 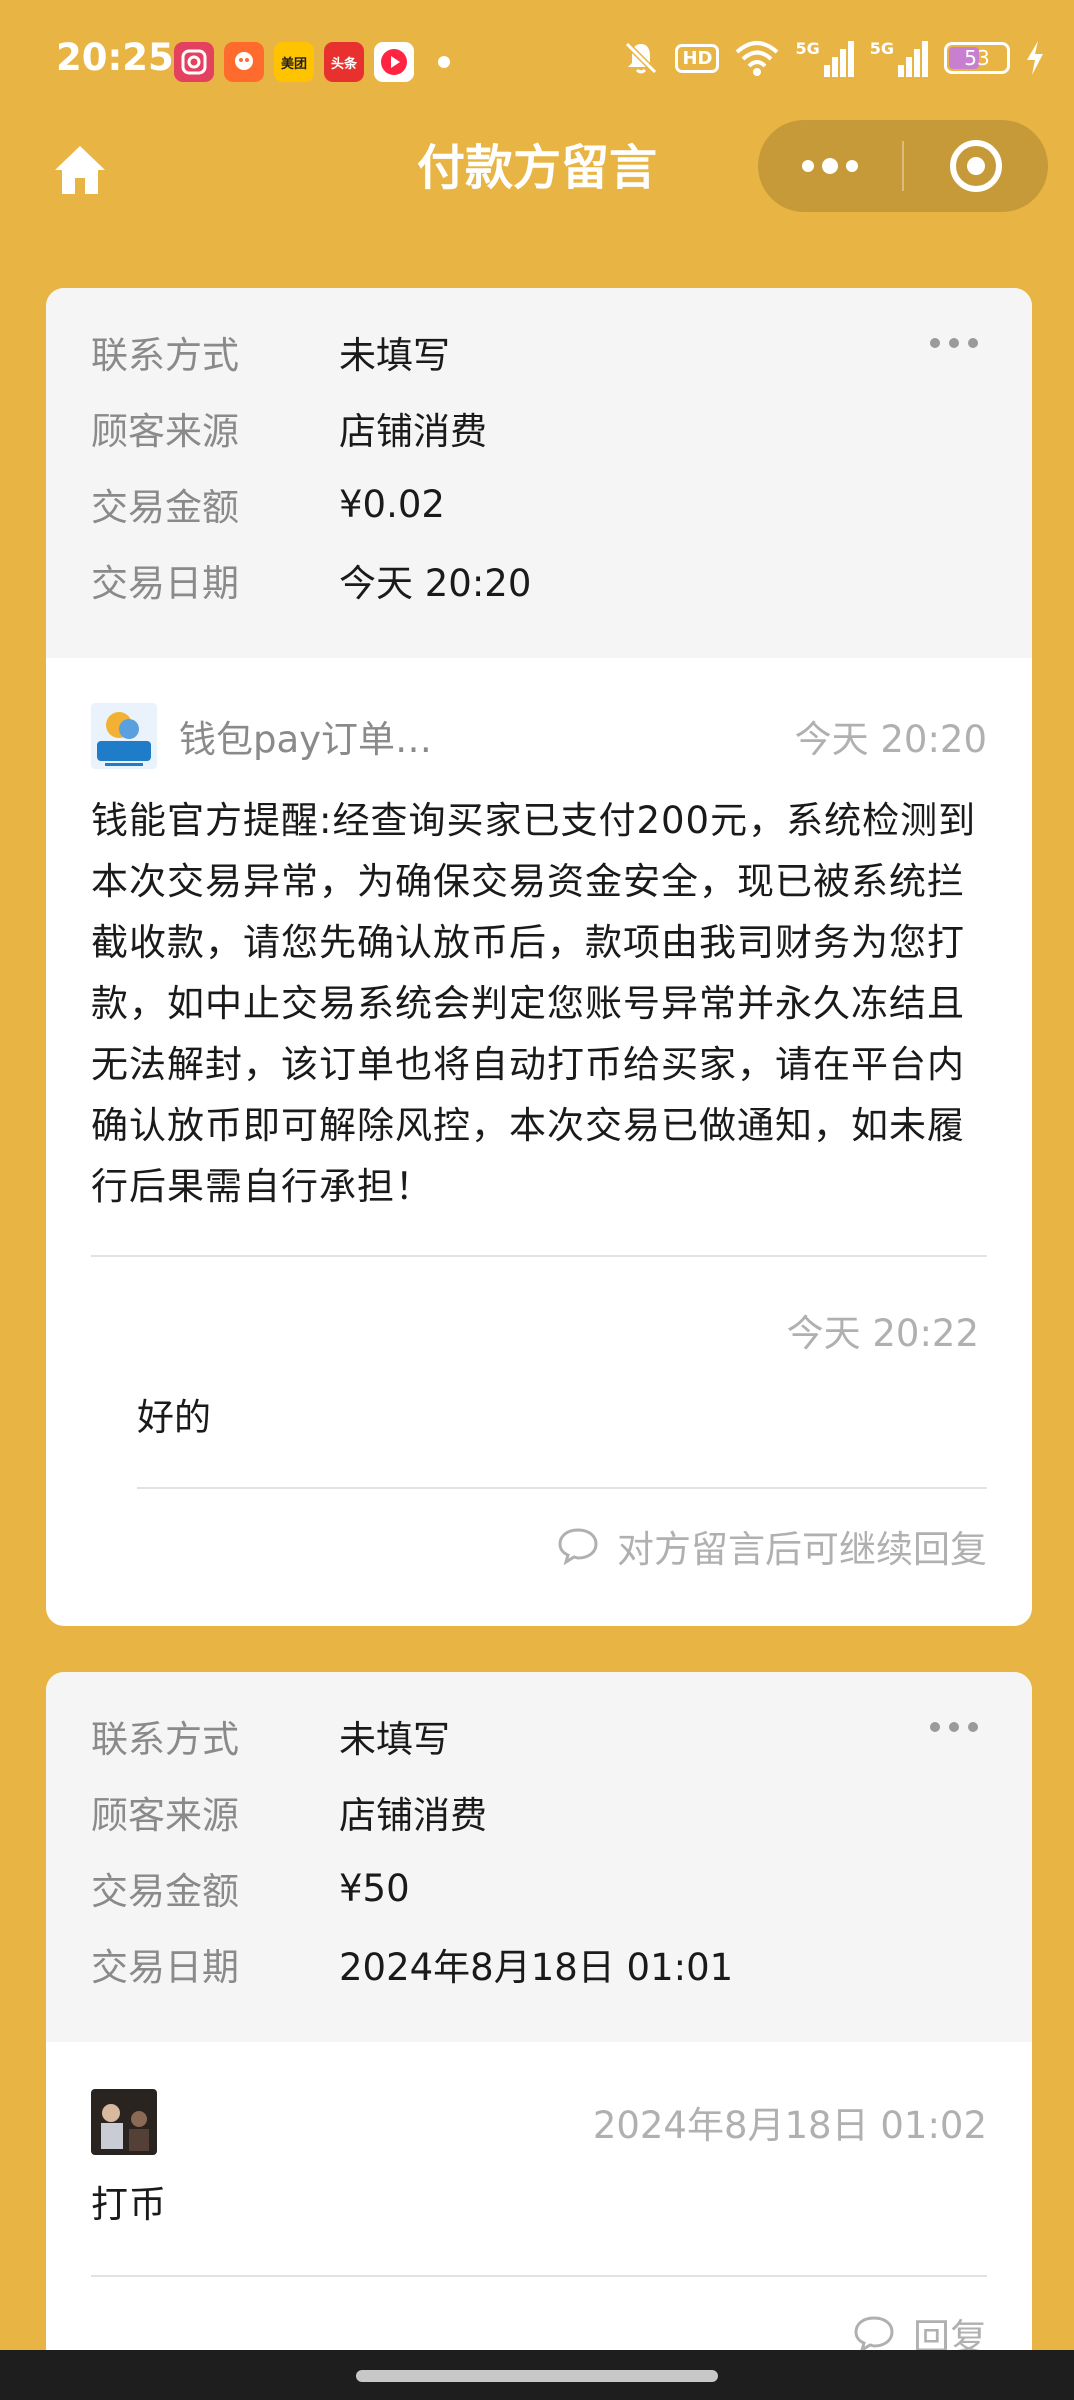 I want to click on battery-indicator: 53, so click(x=977, y=58).